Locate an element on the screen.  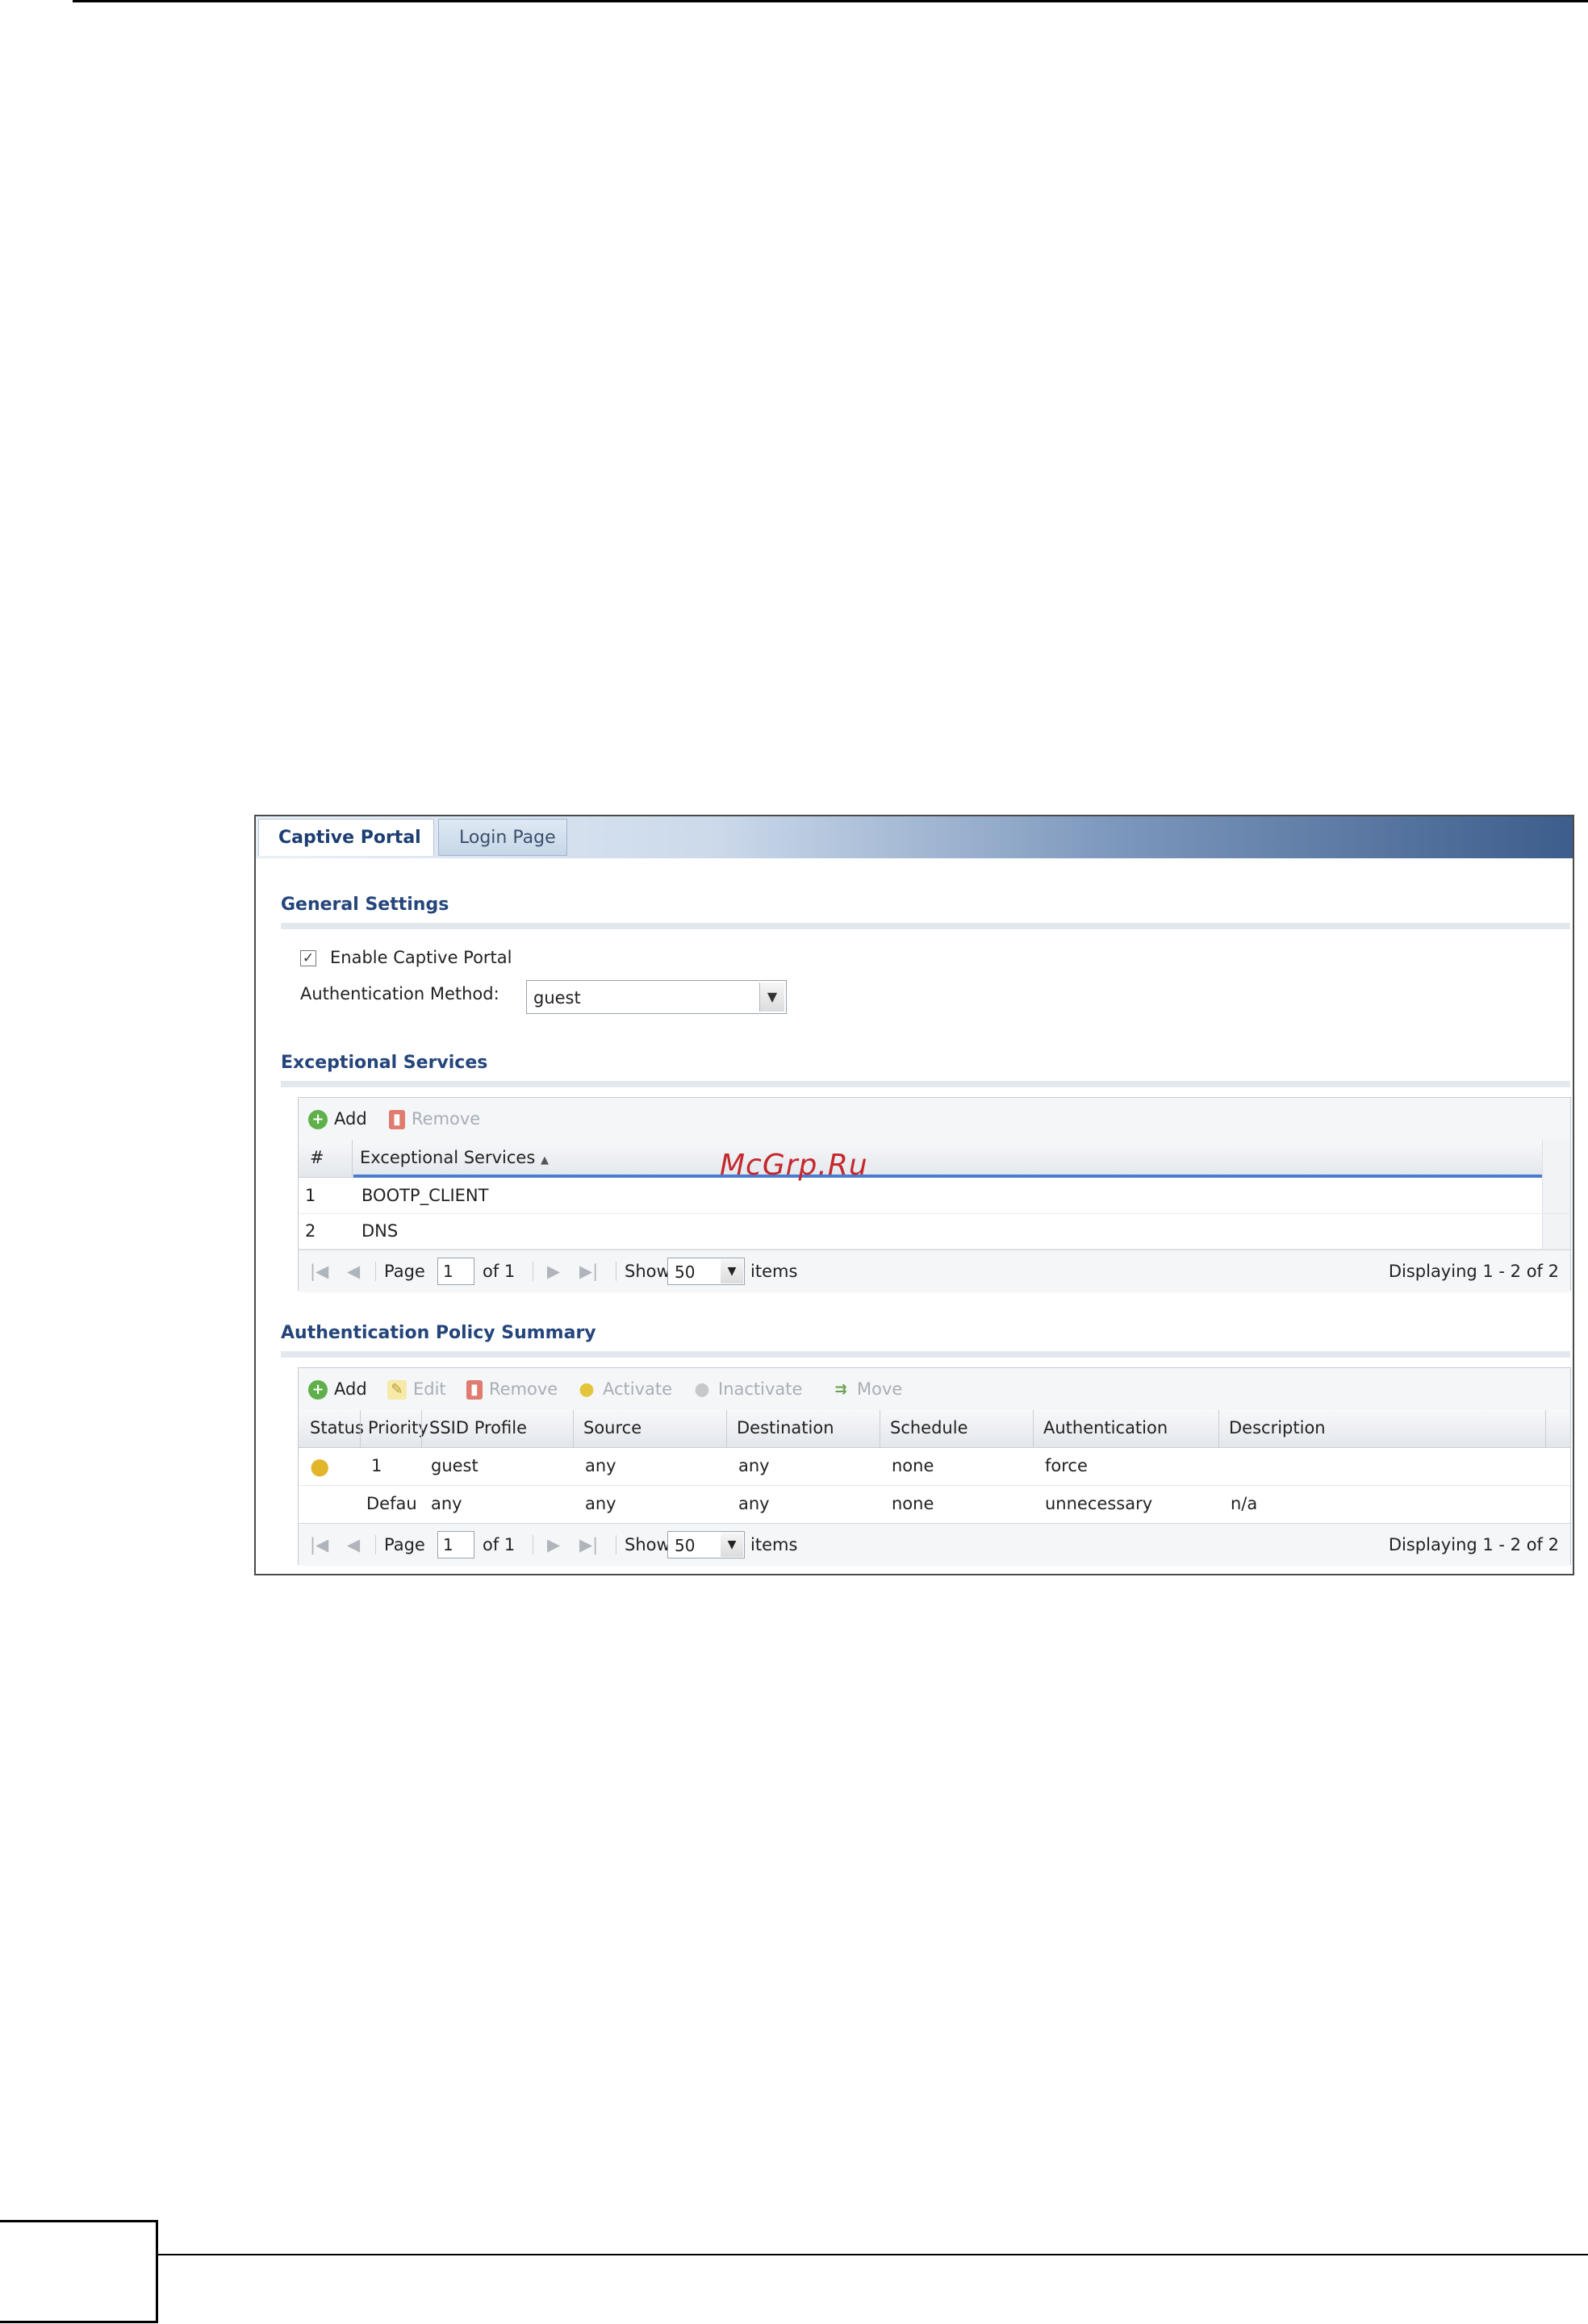
status-lightbulb-icon: ● is located at coordinates (320, 1466).